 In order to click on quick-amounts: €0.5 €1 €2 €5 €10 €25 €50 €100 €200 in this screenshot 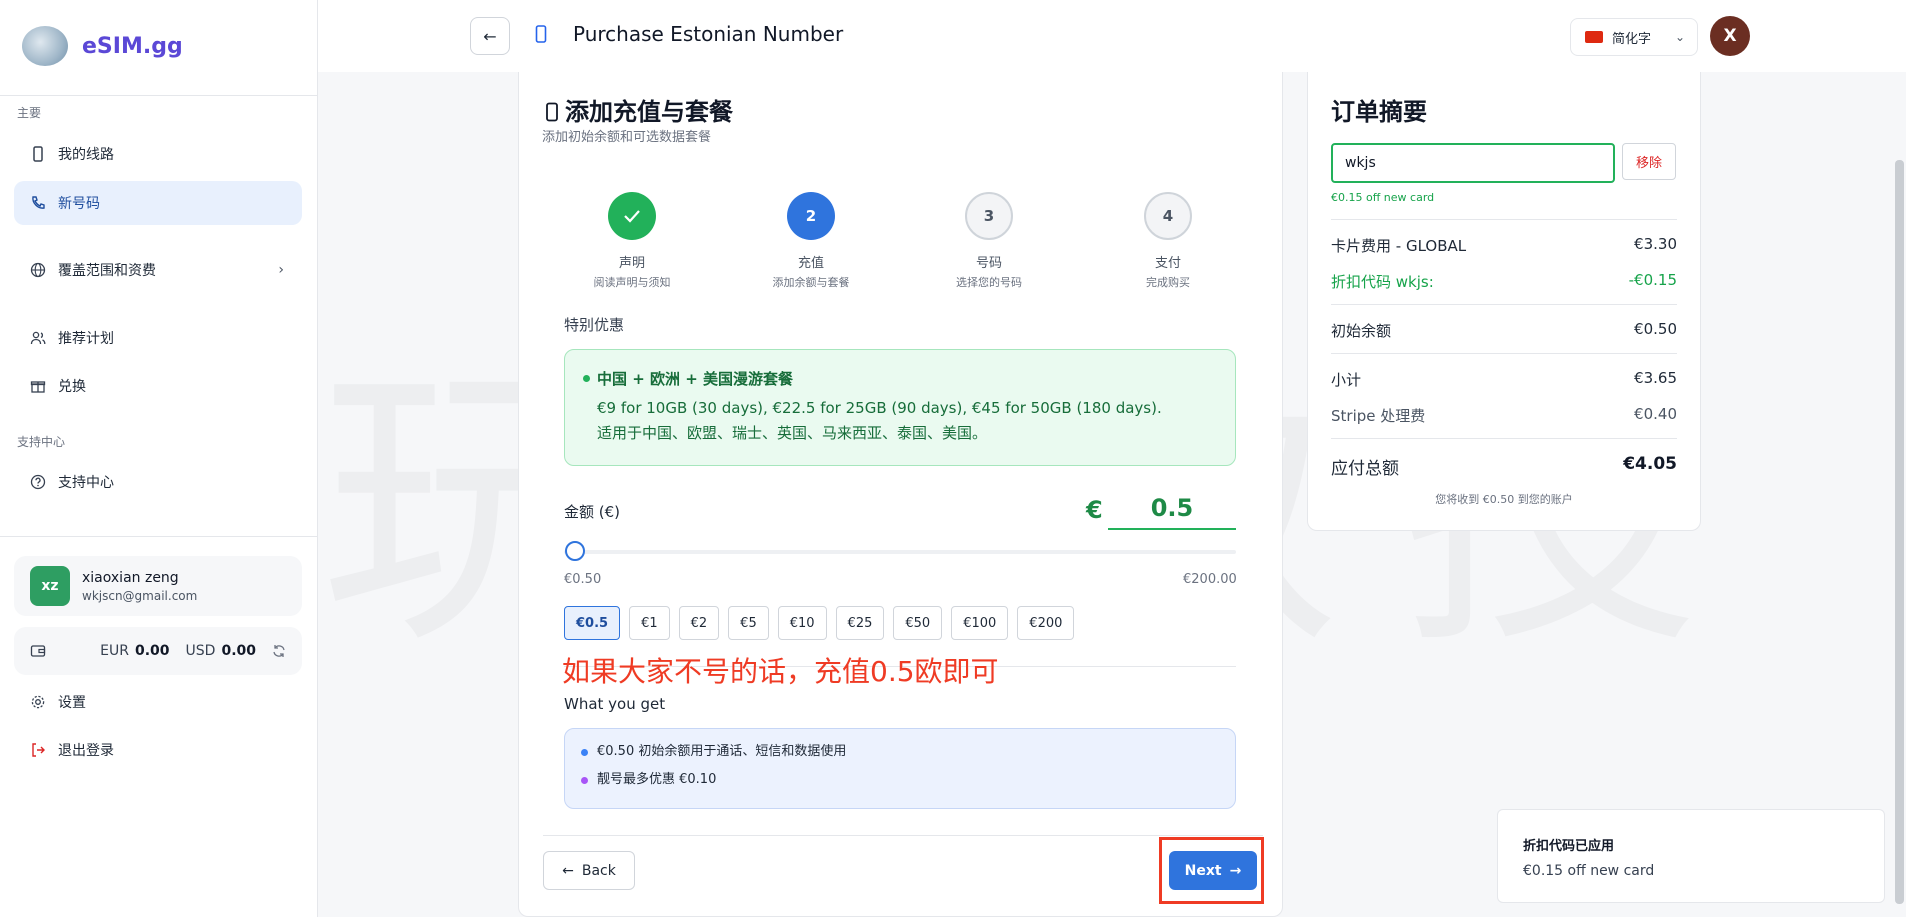, I will do `click(823, 623)`.